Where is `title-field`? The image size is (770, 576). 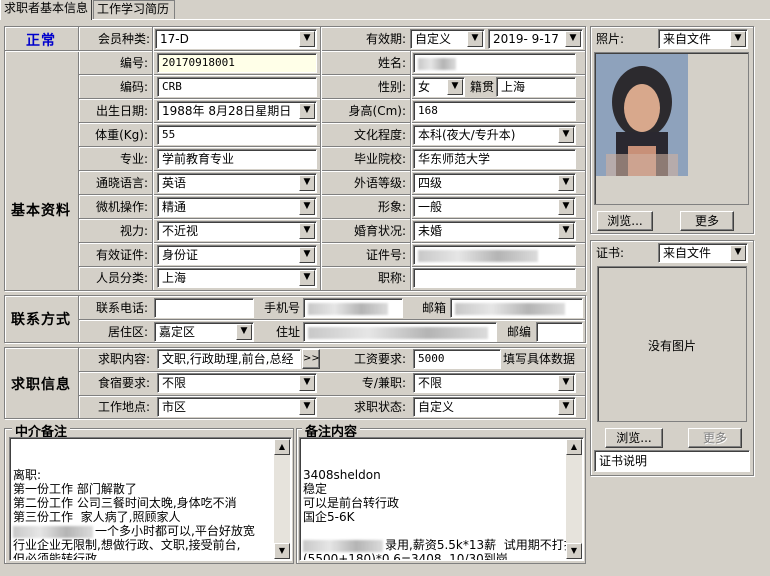 title-field is located at coordinates (494, 278).